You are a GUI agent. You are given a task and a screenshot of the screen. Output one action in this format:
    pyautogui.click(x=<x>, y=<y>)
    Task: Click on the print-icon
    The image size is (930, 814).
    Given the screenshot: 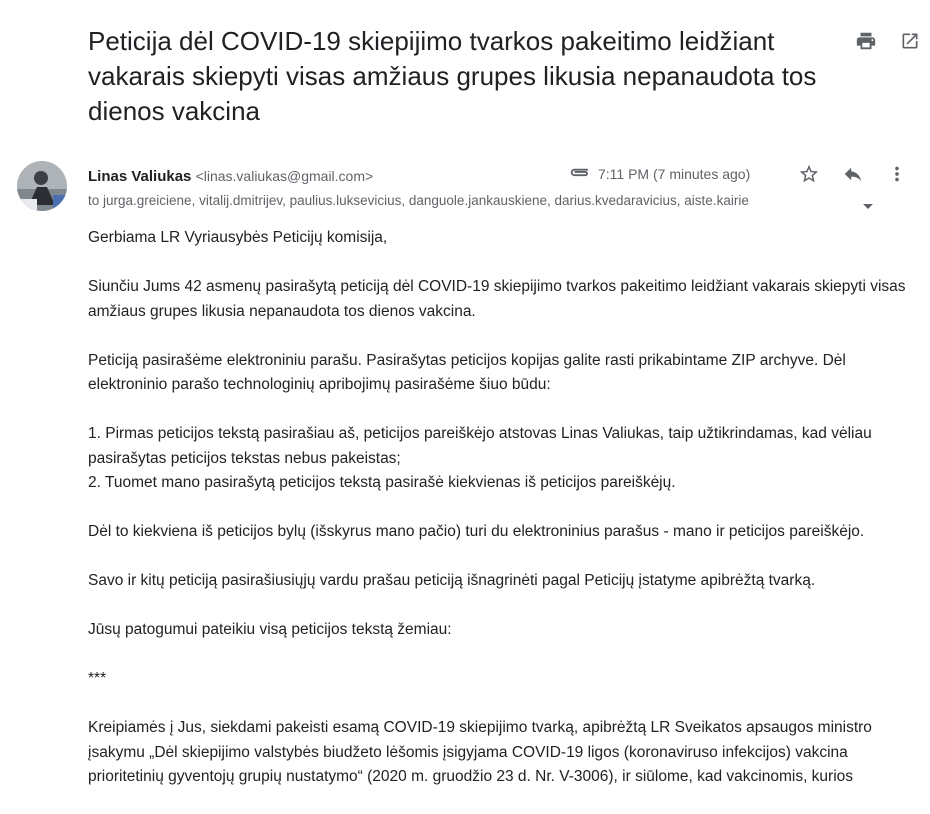 What is the action you would take?
    pyautogui.click(x=866, y=41)
    